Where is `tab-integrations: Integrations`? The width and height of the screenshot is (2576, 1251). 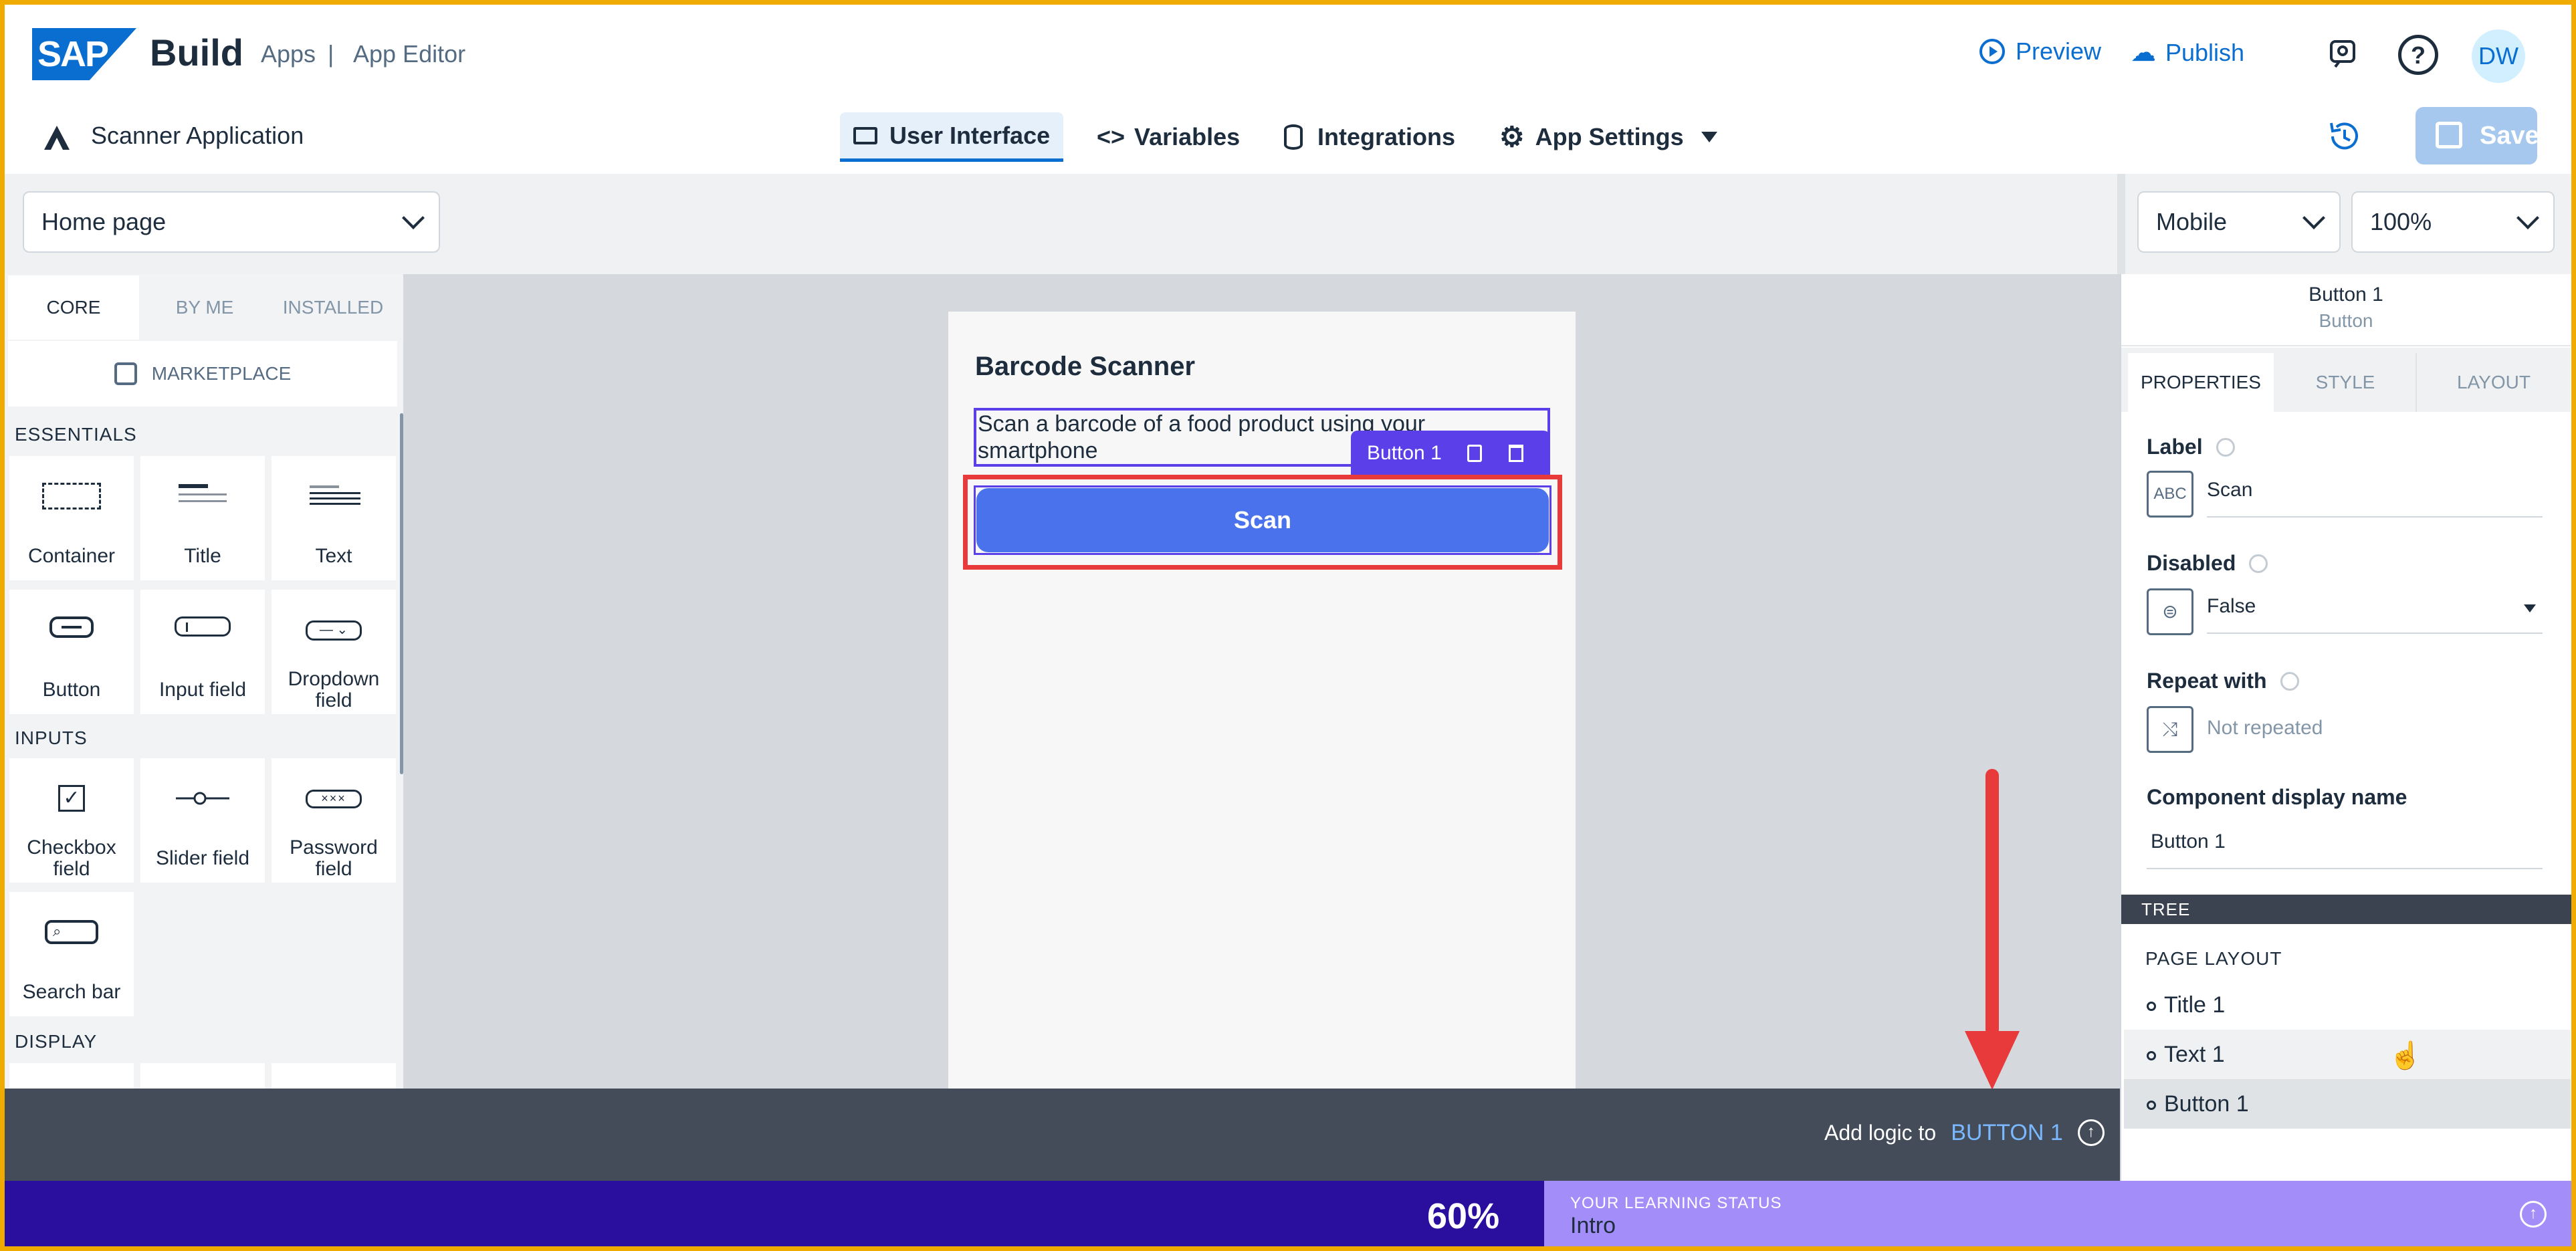 tab-integrations: Integrations is located at coordinates (1370, 137).